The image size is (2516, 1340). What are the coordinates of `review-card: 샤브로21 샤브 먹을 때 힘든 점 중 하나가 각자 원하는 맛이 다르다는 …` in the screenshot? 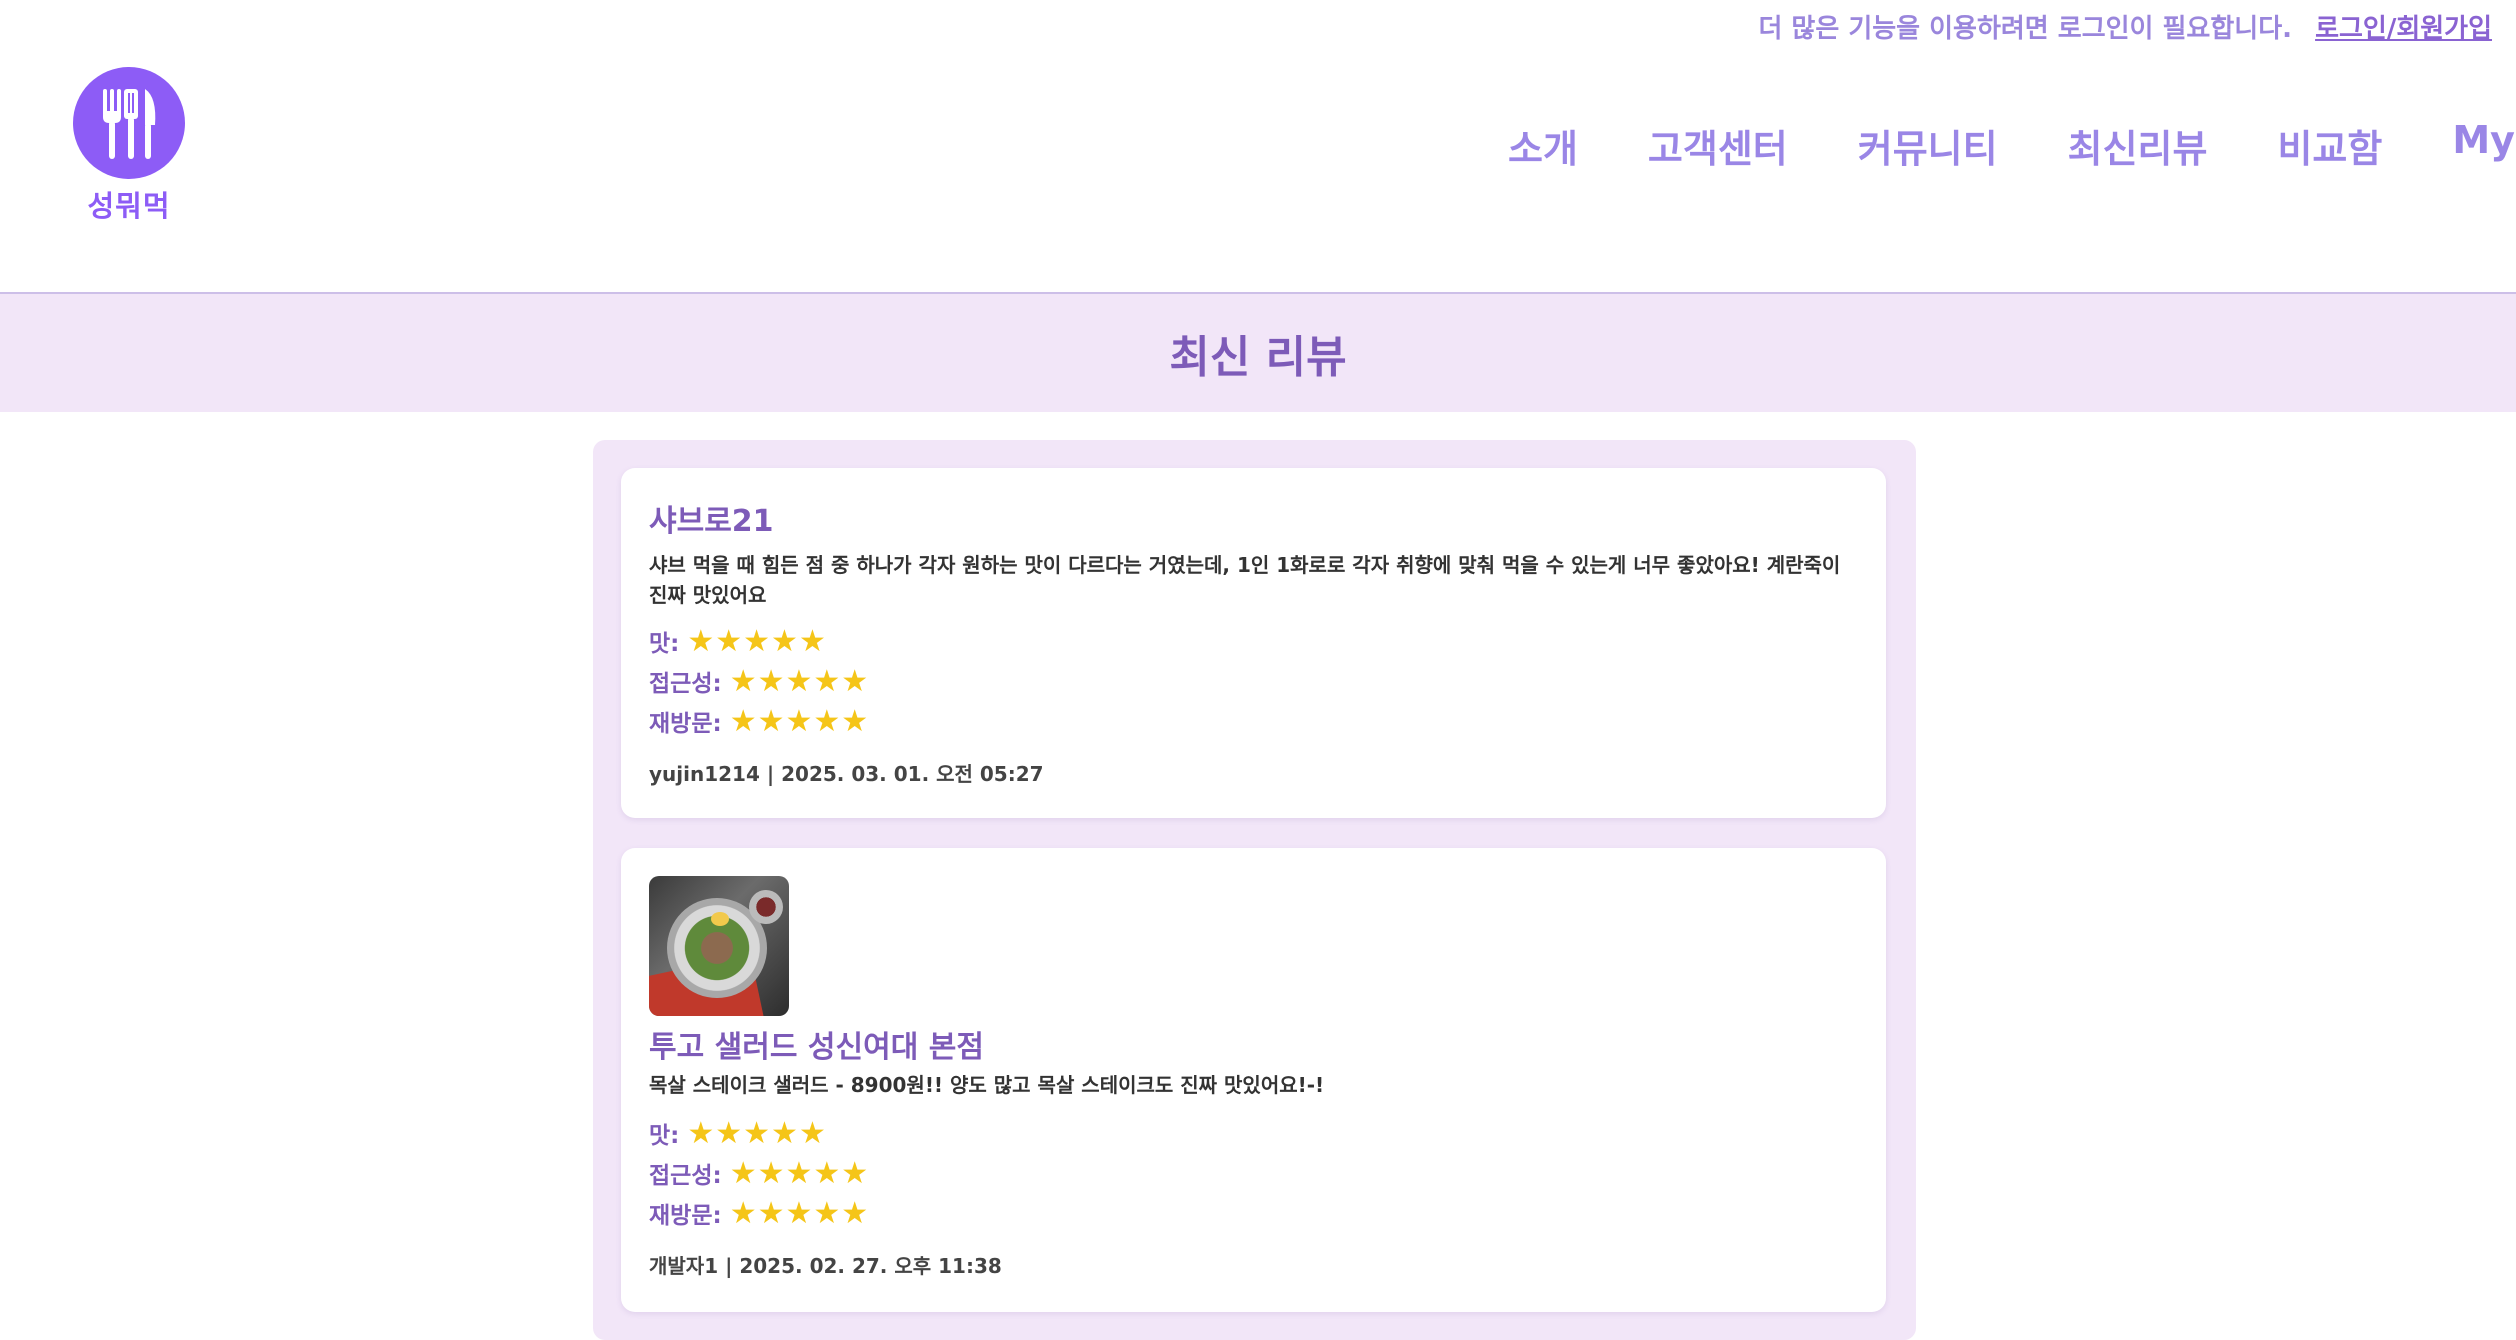 It's located at (1253, 643).